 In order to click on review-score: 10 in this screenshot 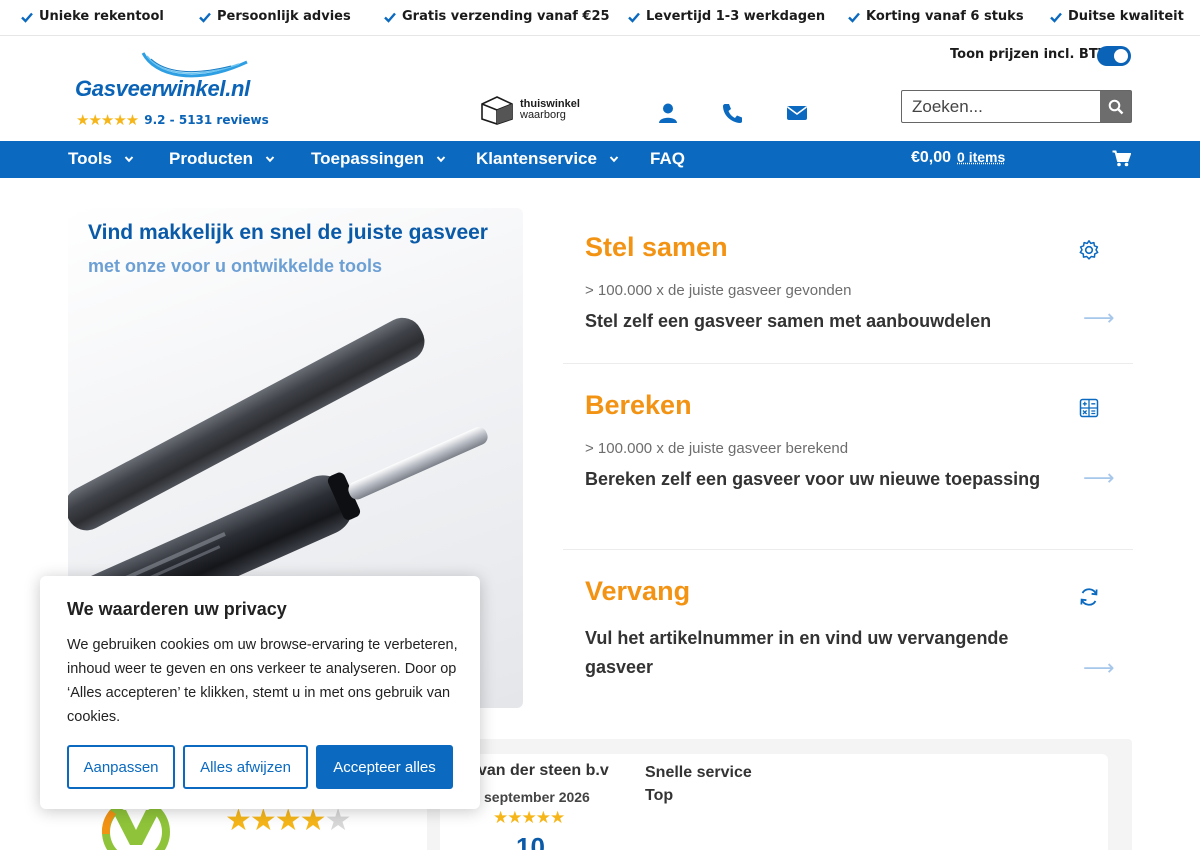, I will do `click(530, 841)`.